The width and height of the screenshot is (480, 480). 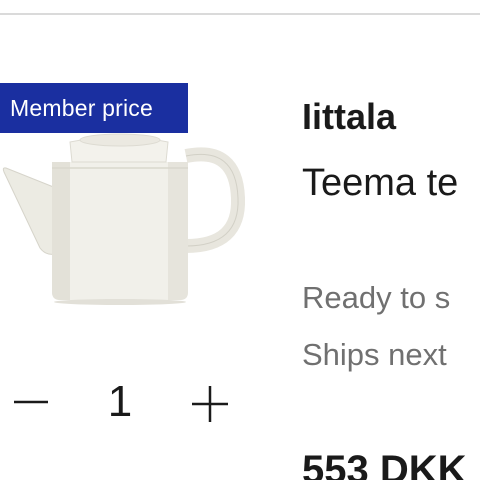 What do you see at coordinates (376, 297) in the screenshot?
I see `availability-status: Ready to s` at bounding box center [376, 297].